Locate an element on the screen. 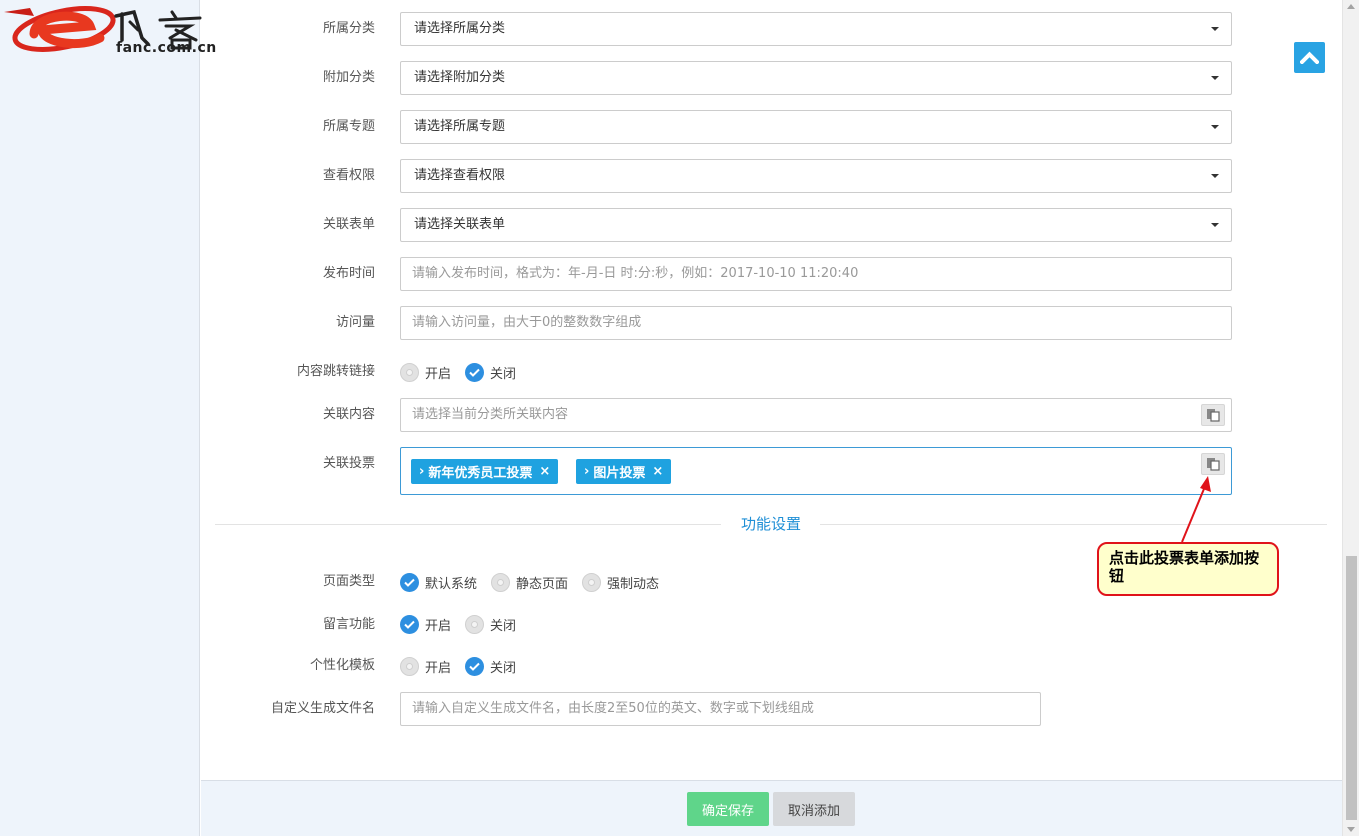  custom-template-option-off-label: 关闭 is located at coordinates (503, 668).